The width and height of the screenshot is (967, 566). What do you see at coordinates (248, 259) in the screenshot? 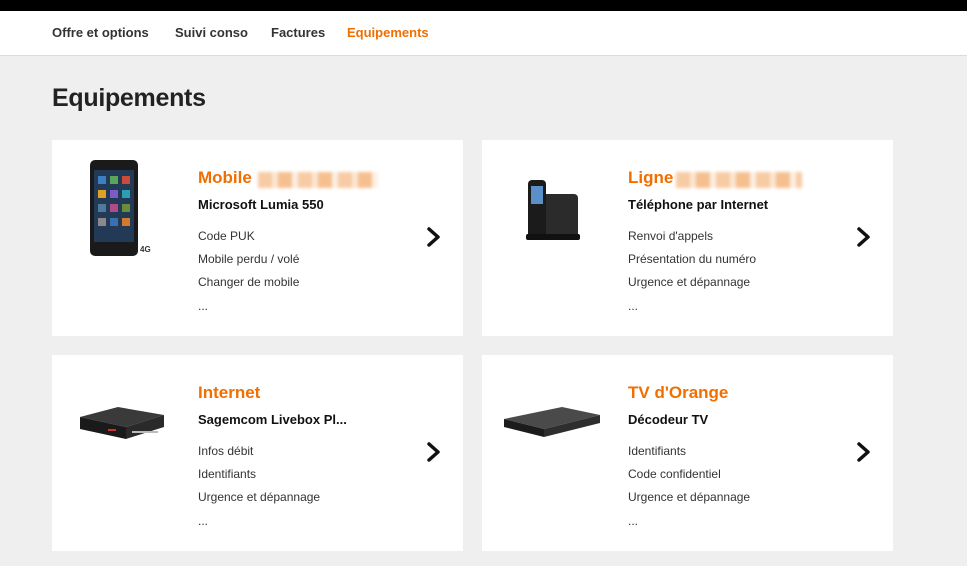
I see `link-mobile-perdu-vole: Mobile perdu / volé` at bounding box center [248, 259].